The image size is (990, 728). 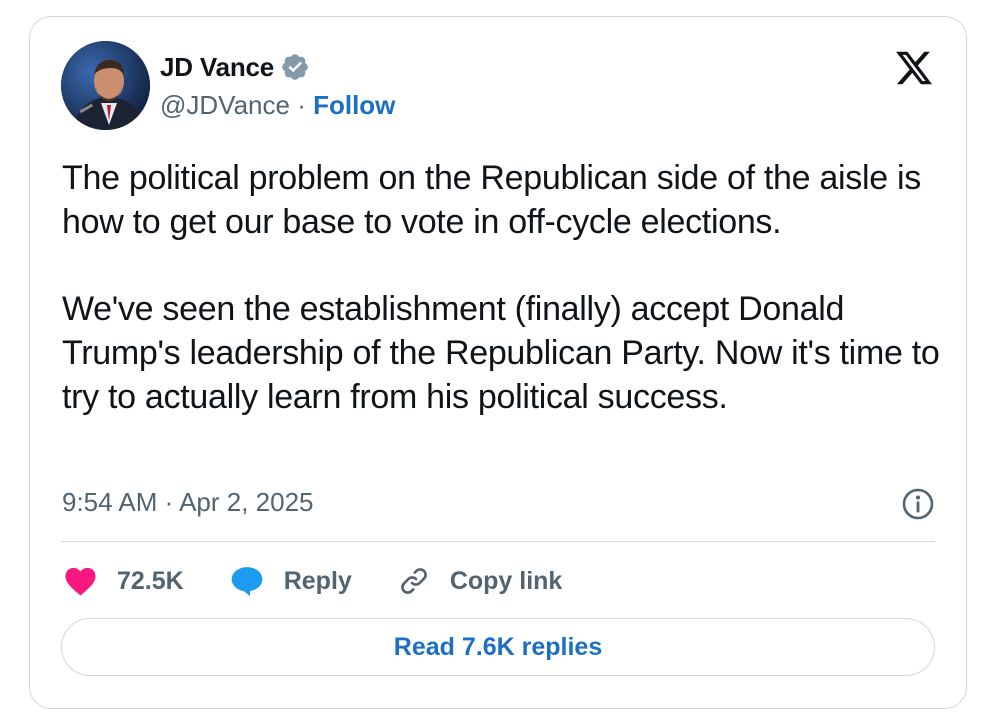 I want to click on tweet-timestamp: 9:54 AM · Apr 2, 2025, so click(x=188, y=502).